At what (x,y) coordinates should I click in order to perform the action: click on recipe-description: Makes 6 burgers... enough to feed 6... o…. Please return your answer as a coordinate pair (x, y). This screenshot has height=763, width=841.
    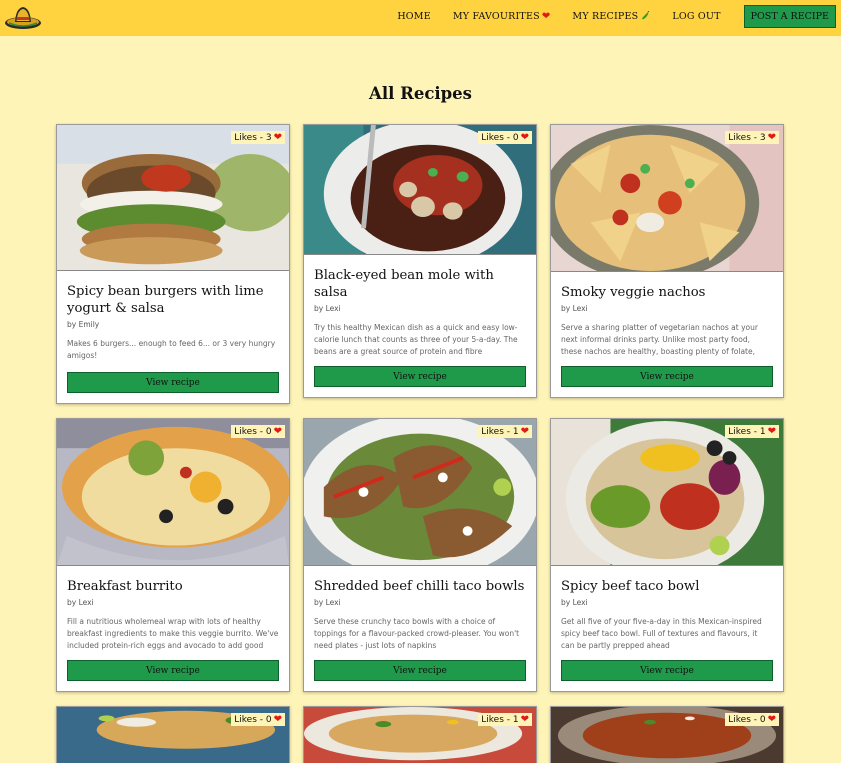
    Looking at the image, I should click on (171, 349).